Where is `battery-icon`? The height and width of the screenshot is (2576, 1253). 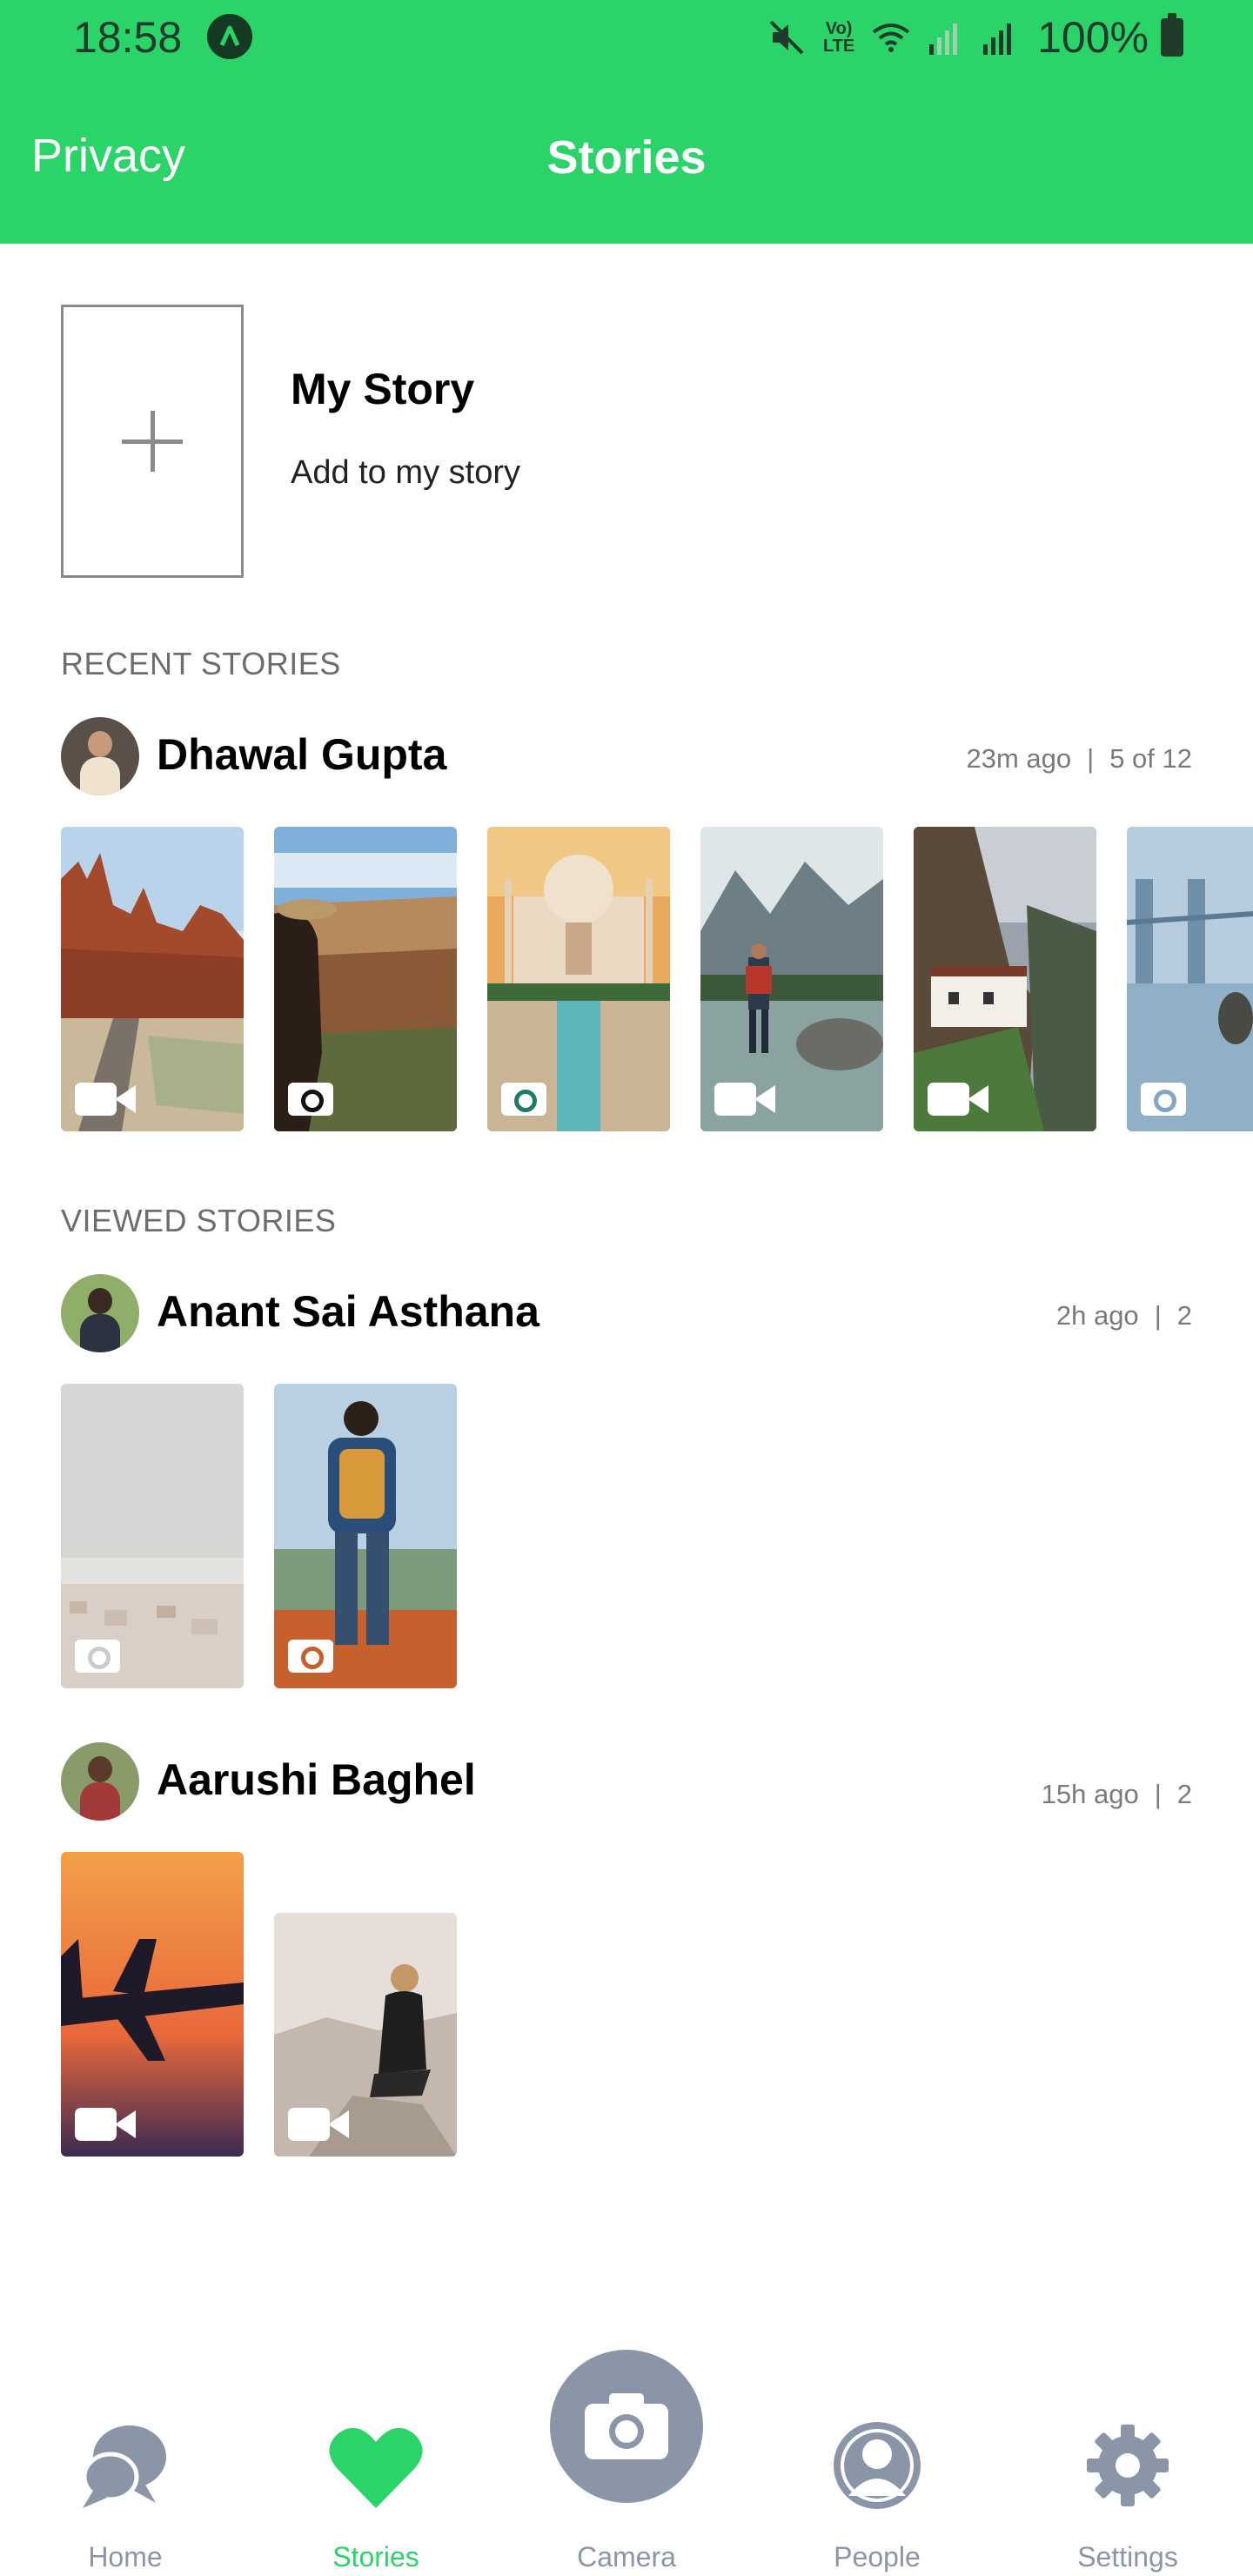 battery-icon is located at coordinates (1172, 35).